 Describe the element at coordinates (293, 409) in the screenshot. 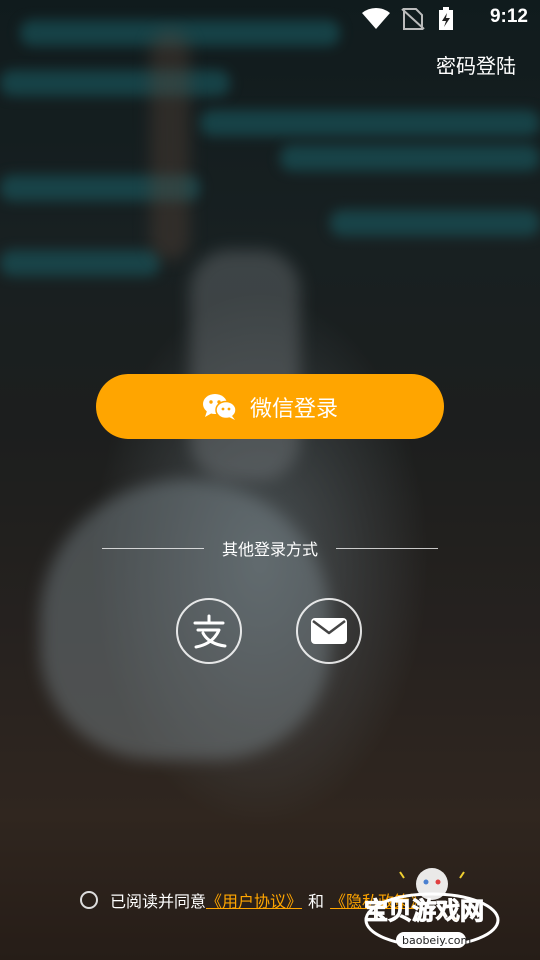

I see `wechat-login-label: 微信登录` at that location.